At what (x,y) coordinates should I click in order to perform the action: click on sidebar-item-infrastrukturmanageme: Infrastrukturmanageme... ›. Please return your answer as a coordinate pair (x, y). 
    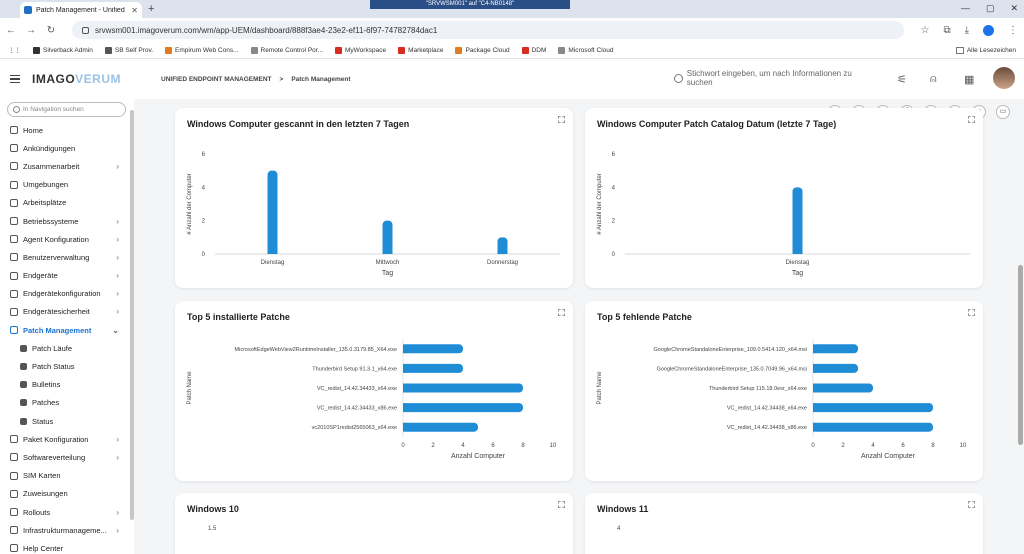
    Looking at the image, I should click on (66, 530).